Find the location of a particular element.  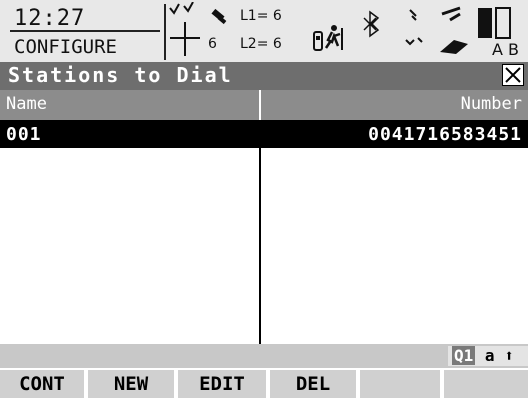

current-mode: CONFIGURE is located at coordinates (65, 47).